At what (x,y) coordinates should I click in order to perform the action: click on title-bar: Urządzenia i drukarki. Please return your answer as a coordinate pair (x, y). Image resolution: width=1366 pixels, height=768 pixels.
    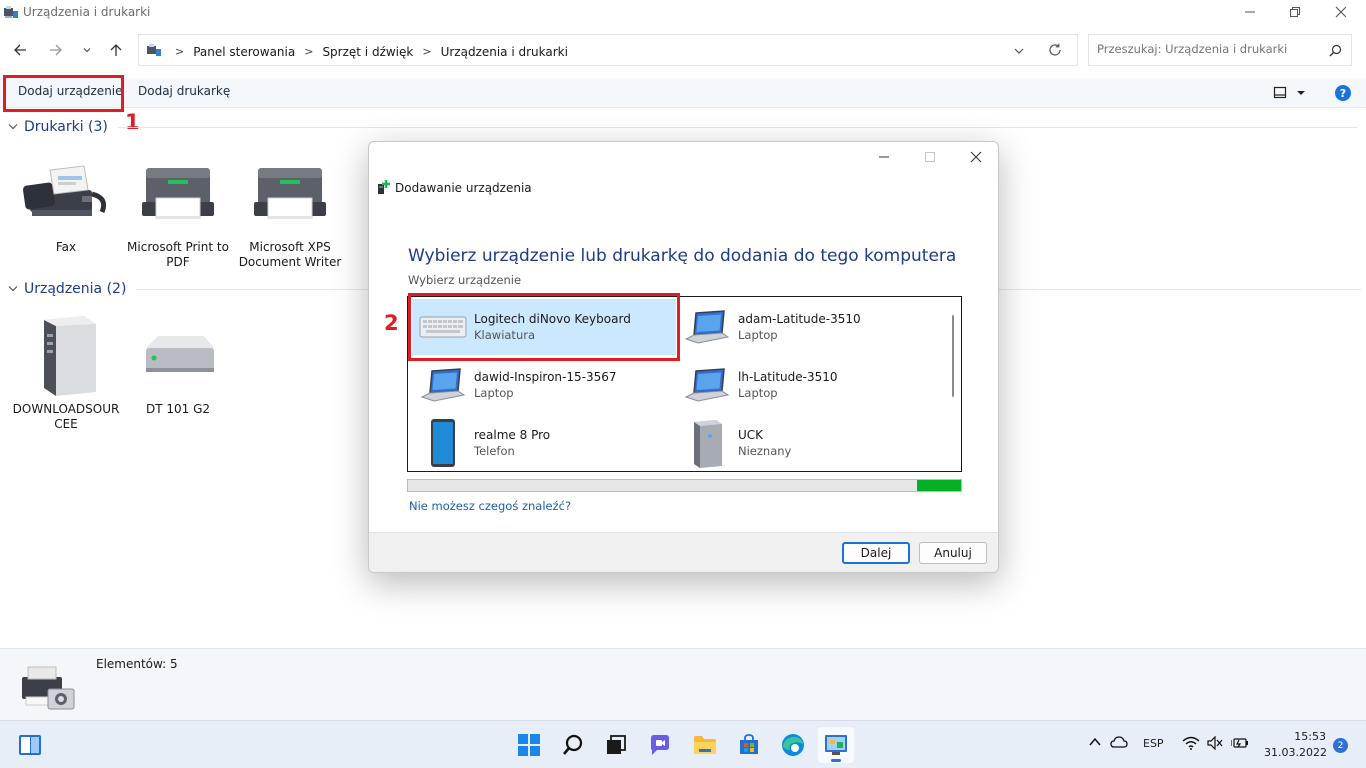
    Looking at the image, I should click on (683, 12).